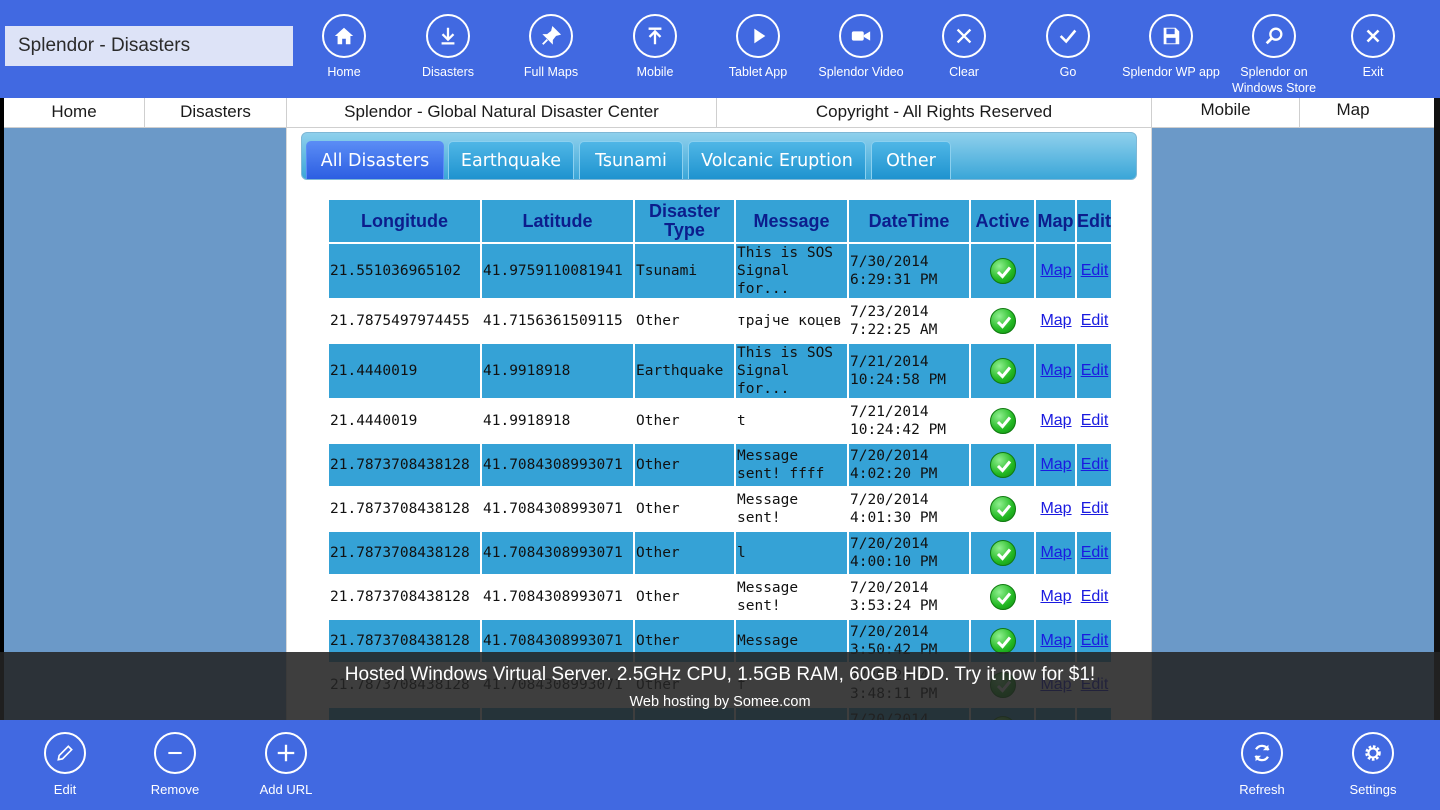 Image resolution: width=1440 pixels, height=810 pixels. What do you see at coordinates (791, 221) in the screenshot?
I see `col-header-message: Message` at bounding box center [791, 221].